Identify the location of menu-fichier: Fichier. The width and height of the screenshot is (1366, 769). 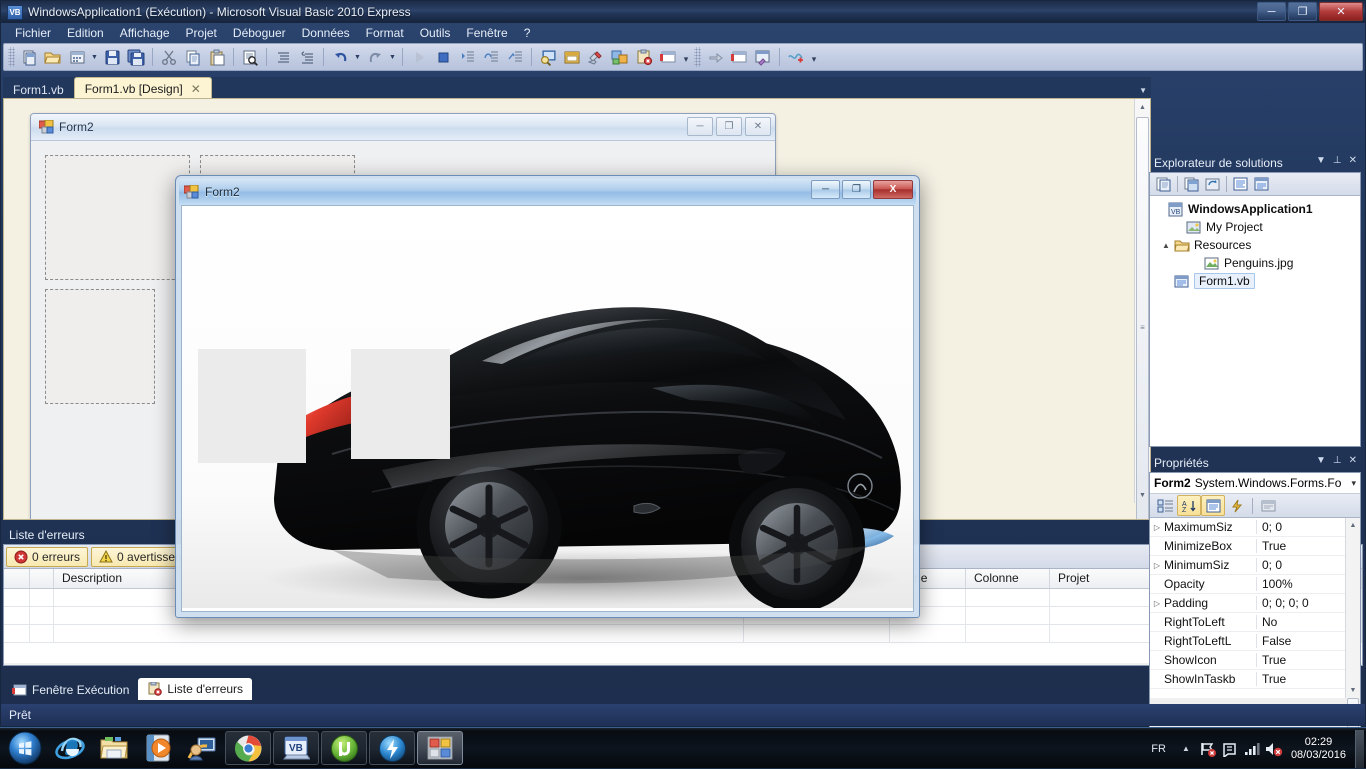
(33, 33).